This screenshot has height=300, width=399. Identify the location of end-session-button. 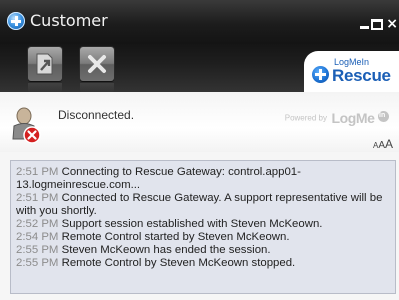
(97, 64).